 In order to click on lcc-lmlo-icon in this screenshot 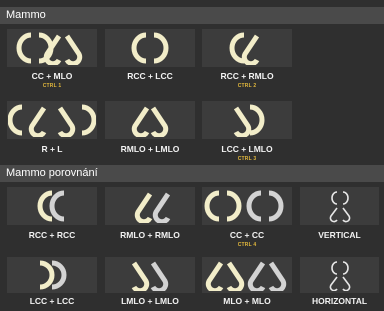, I will do `click(249, 120)`.